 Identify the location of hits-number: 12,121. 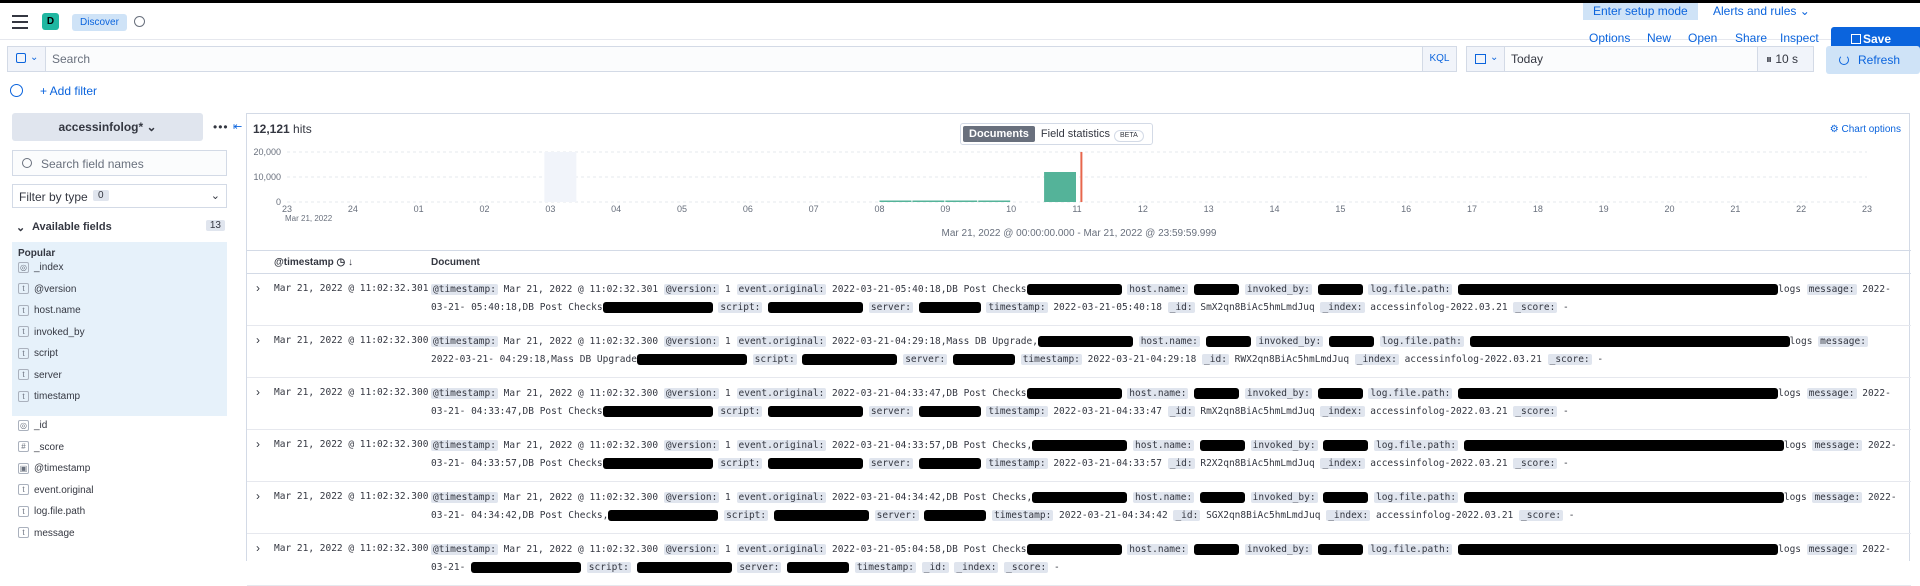
(271, 129).